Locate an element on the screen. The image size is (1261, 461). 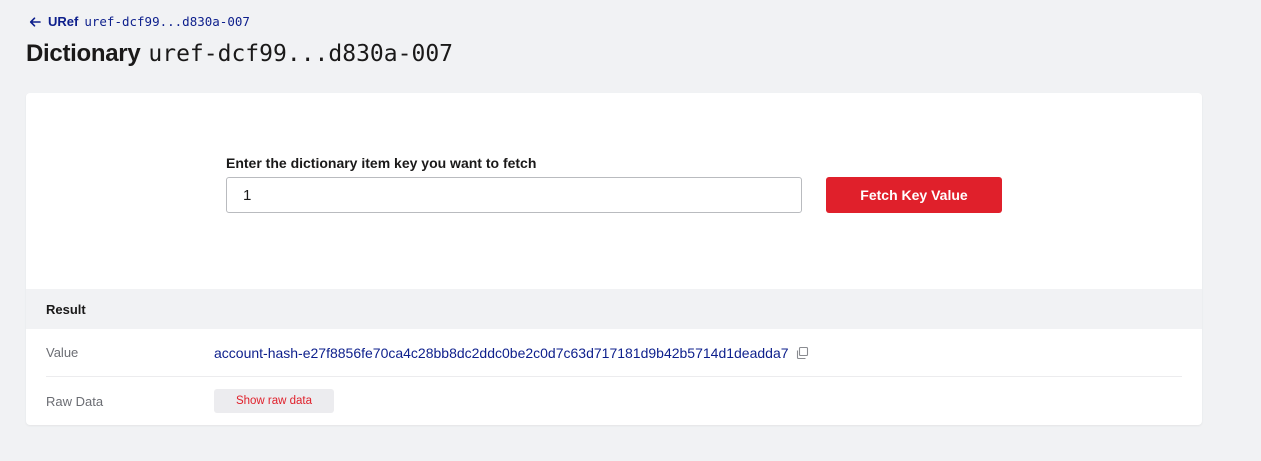
breadcrumb-uref-link: URef is located at coordinates (63, 21).